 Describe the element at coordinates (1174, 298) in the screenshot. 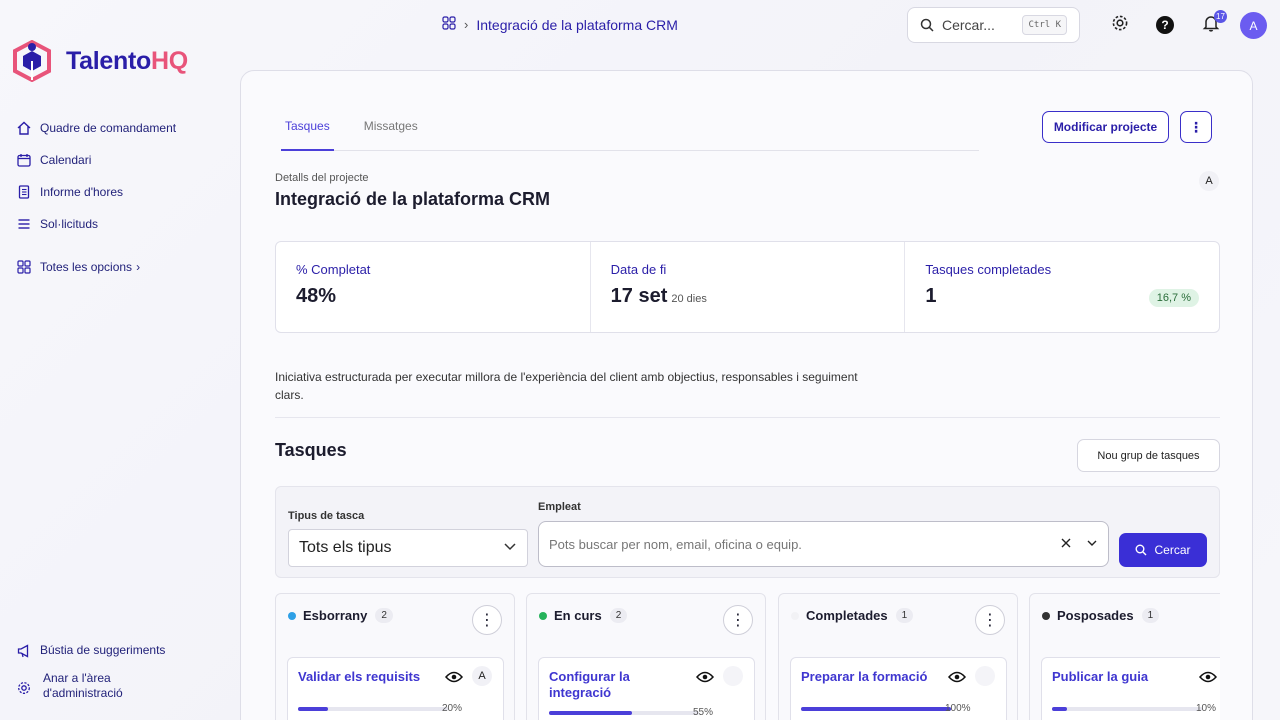

I see `stat-percent-badge: 16,7 %` at that location.